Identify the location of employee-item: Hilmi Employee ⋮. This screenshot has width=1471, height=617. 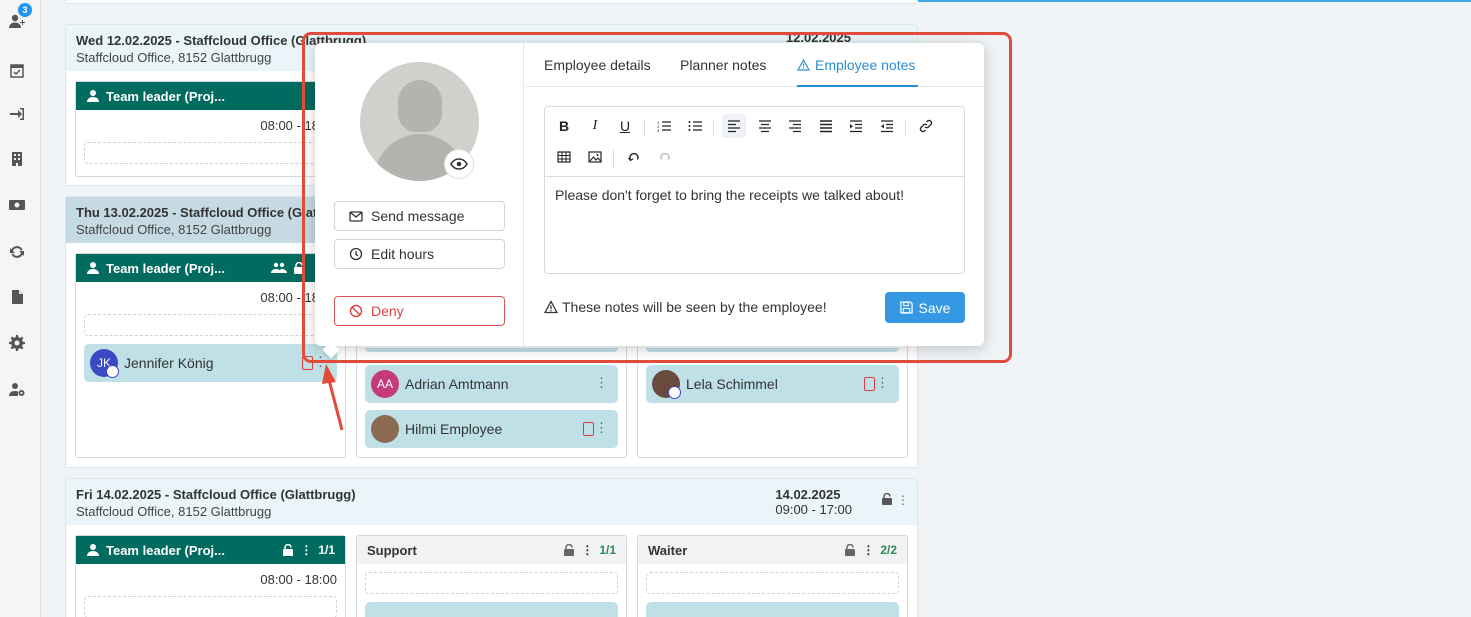
(491, 429).